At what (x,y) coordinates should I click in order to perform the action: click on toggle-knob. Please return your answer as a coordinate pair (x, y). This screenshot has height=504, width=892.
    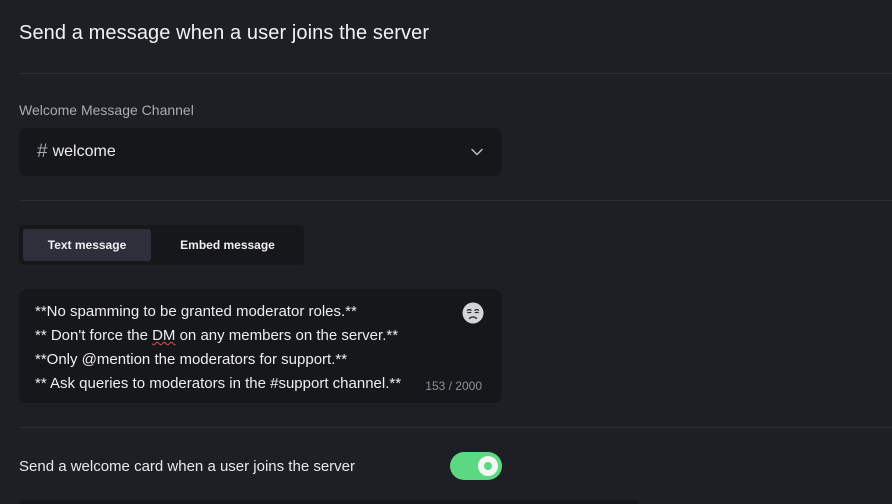
    Looking at the image, I should click on (488, 466).